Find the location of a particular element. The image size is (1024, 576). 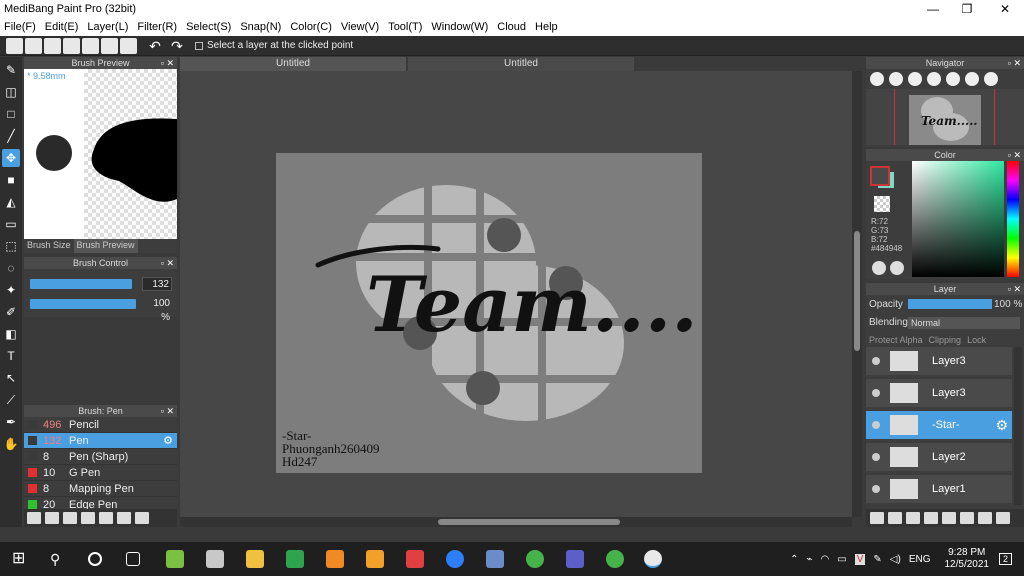

window-icon is located at coordinates (71, 45).